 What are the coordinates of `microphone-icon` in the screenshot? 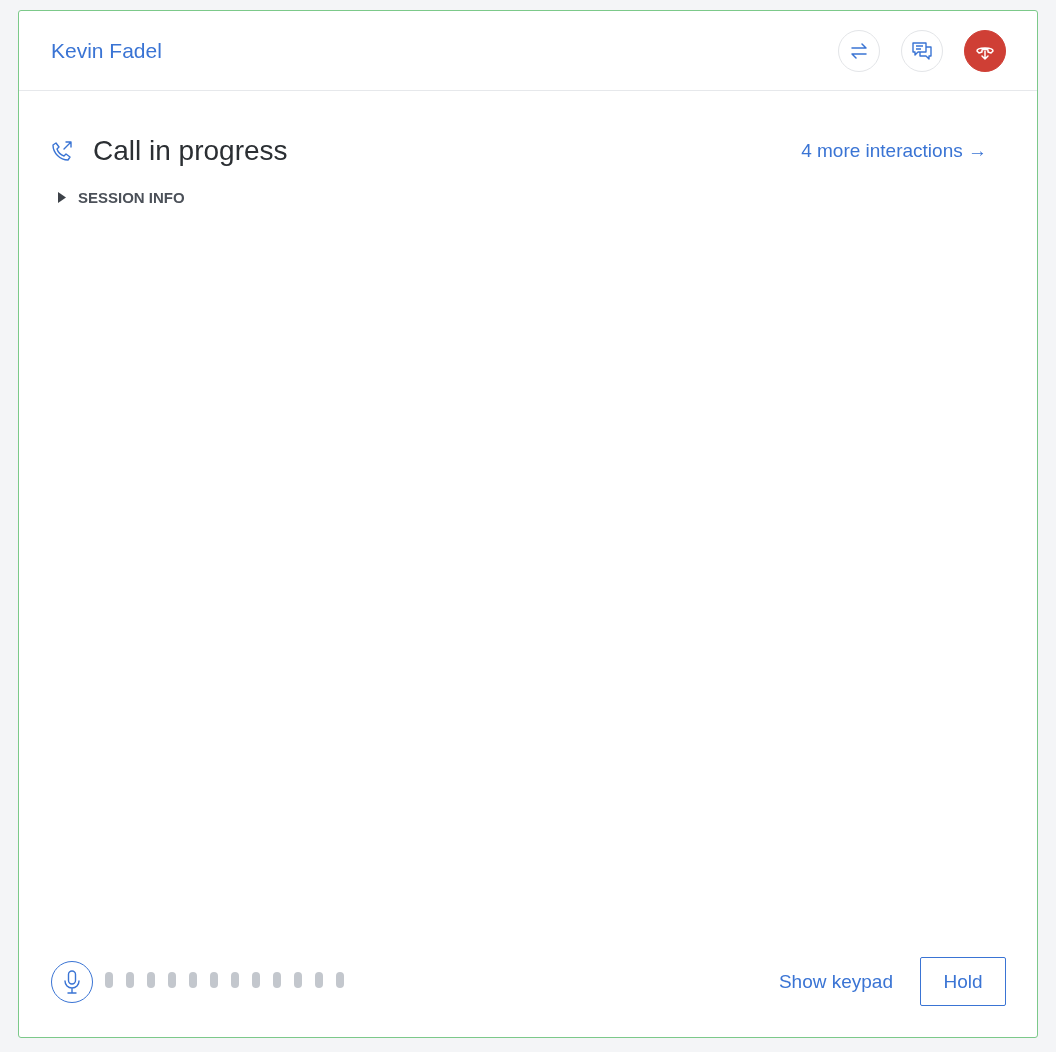 It's located at (72, 981).